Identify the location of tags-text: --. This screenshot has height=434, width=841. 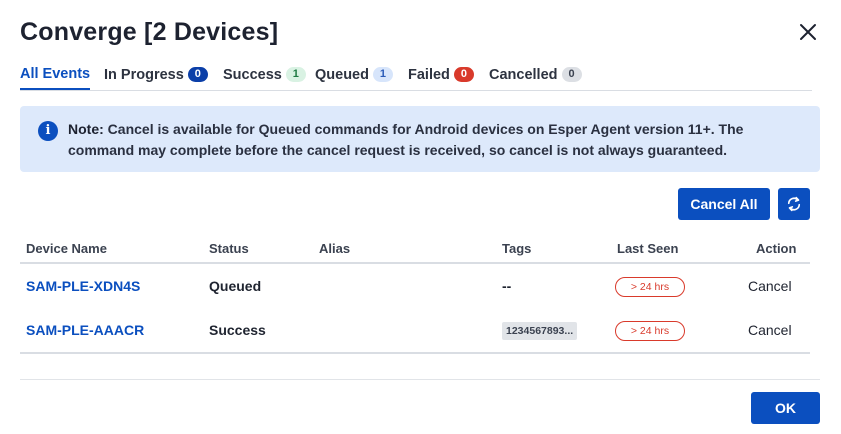
(507, 286).